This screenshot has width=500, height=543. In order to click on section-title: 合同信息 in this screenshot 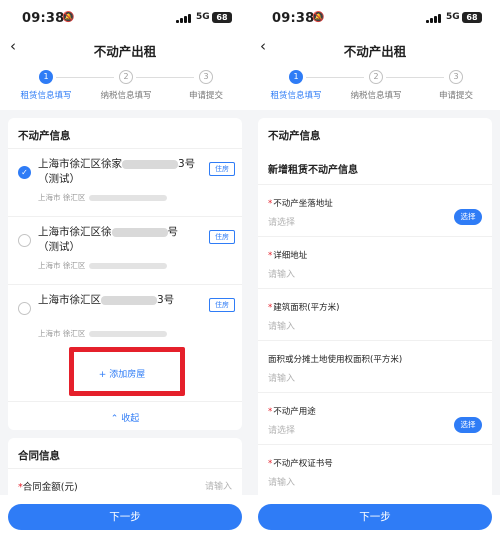, I will do `click(39, 456)`.